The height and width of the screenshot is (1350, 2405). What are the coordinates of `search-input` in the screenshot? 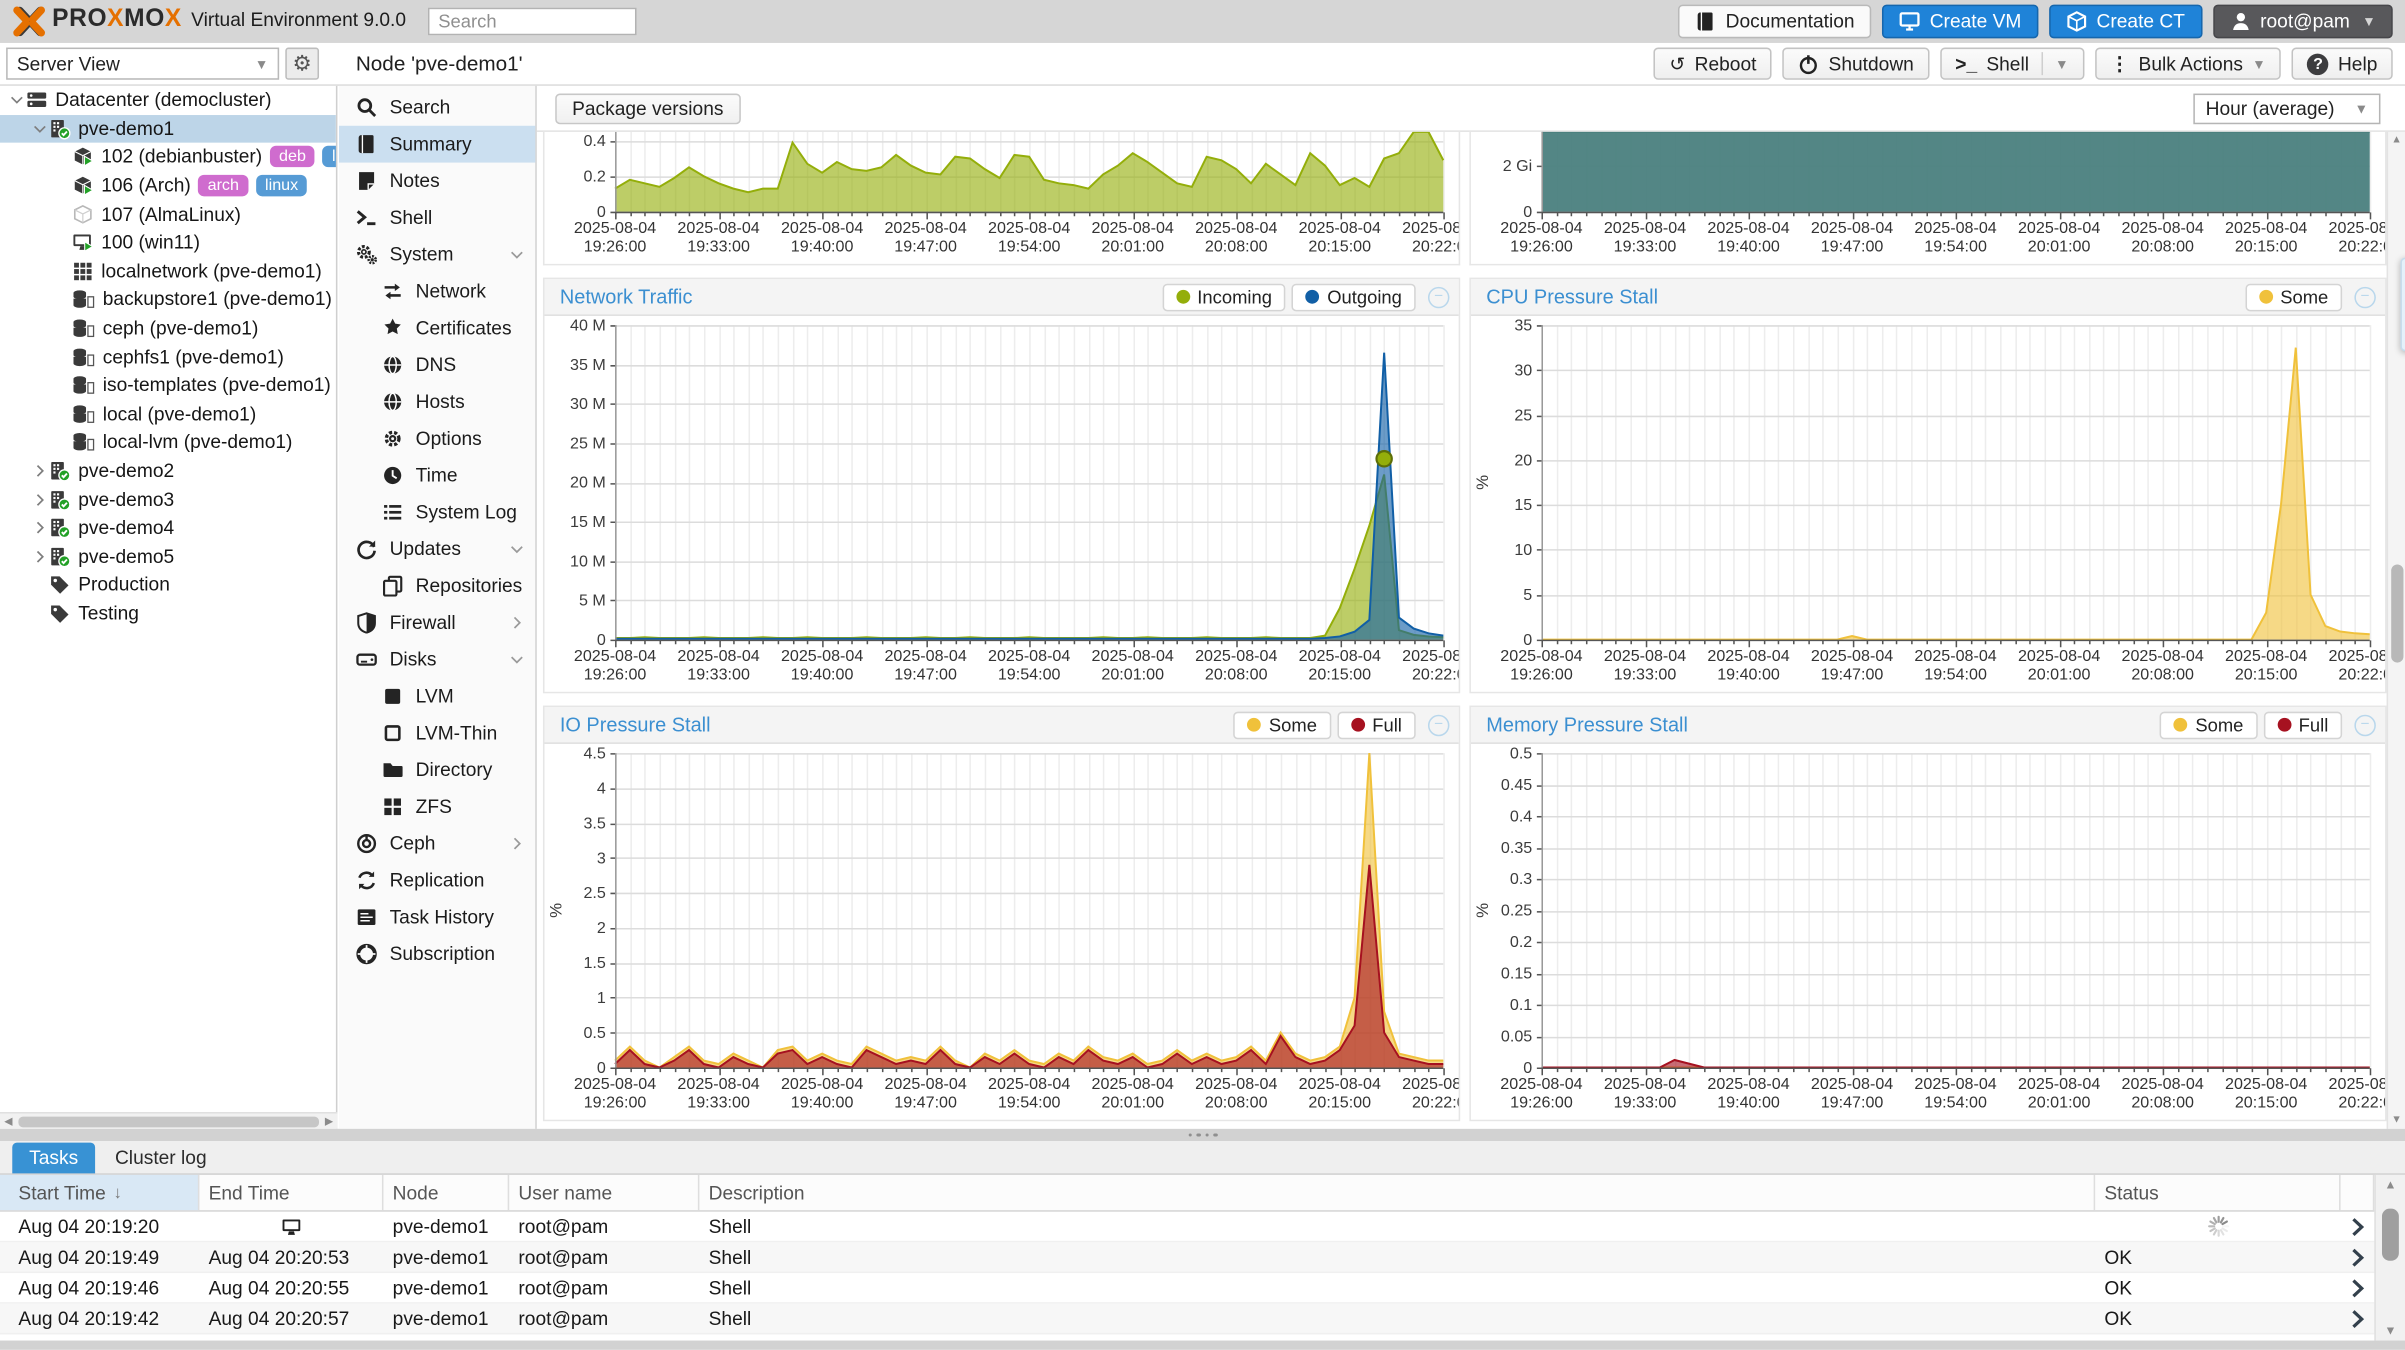 It's located at (532, 21).